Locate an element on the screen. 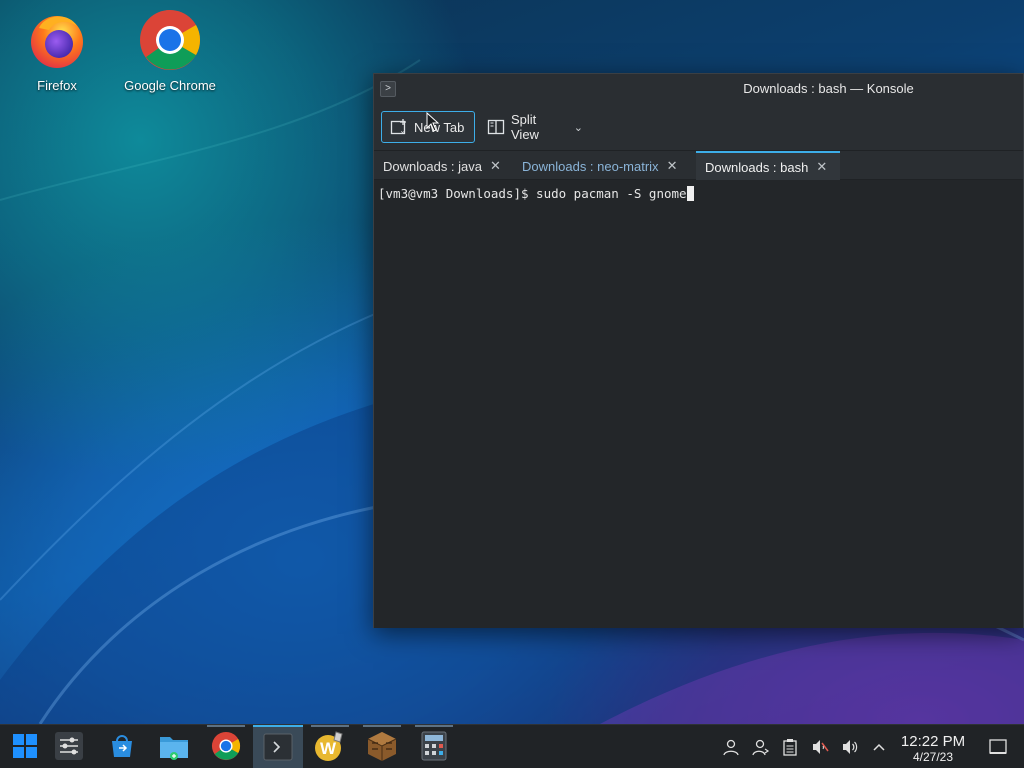 This screenshot has height=768, width=1024. desktop-icon-label: Firefox is located at coordinates (57, 85).